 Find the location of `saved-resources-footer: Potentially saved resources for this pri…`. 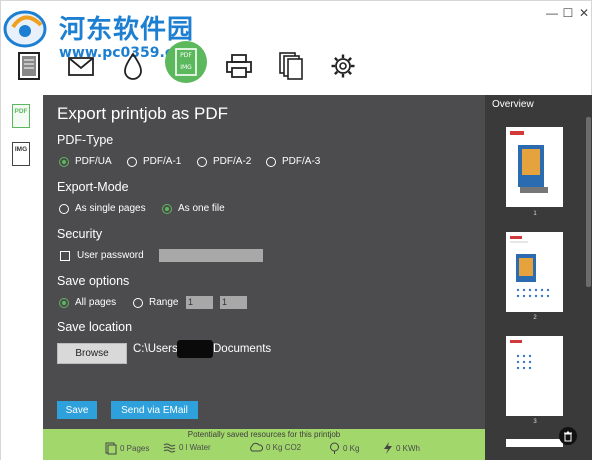

saved-resources-footer: Potentially saved resources for this pri… is located at coordinates (264, 444).